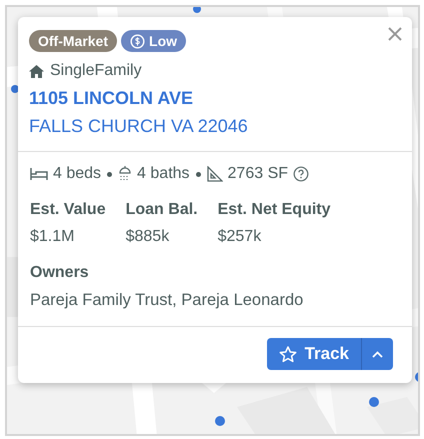 This screenshot has height=439, width=424. I want to click on street-address: 1105 LINCOLN AVE, so click(214, 98).